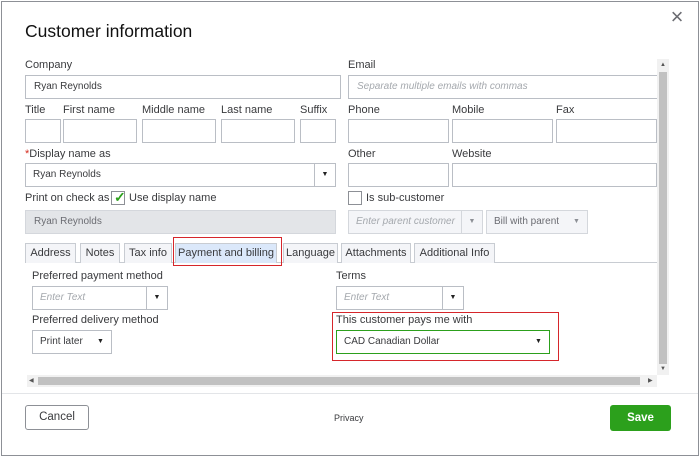 The image size is (700, 457). What do you see at coordinates (468, 110) in the screenshot?
I see `mobile-label: Mobile` at bounding box center [468, 110].